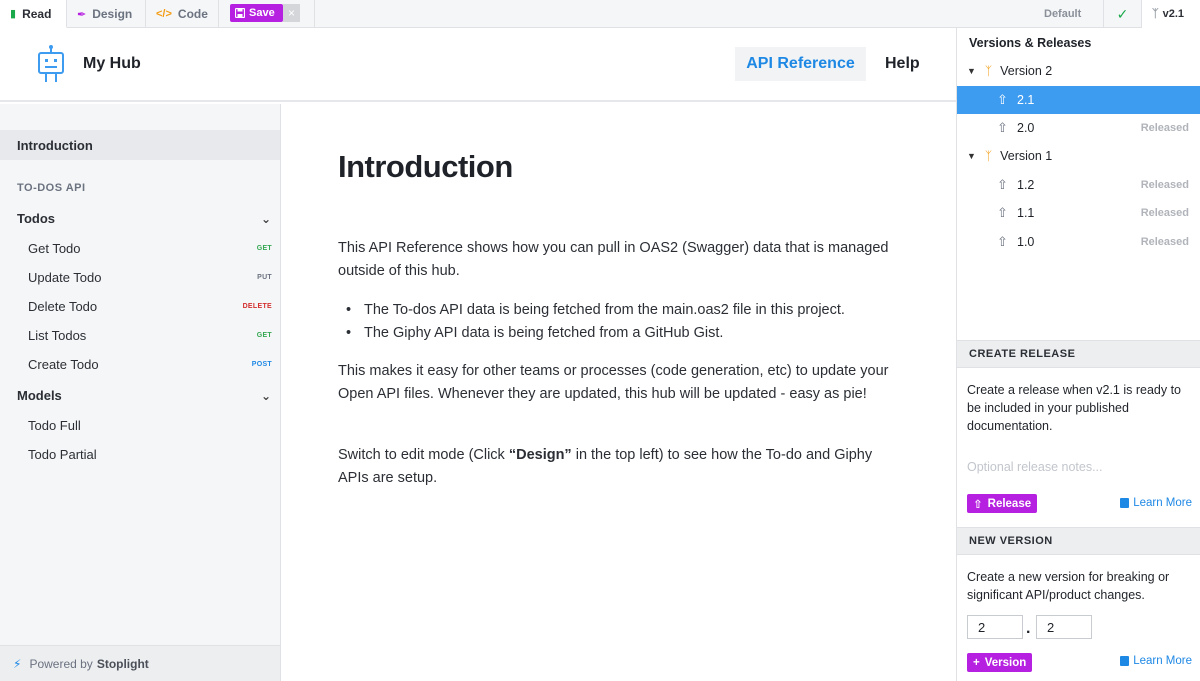 This screenshot has height=681, width=1200. I want to click on lightning-icon: ⚡, so click(17, 663).